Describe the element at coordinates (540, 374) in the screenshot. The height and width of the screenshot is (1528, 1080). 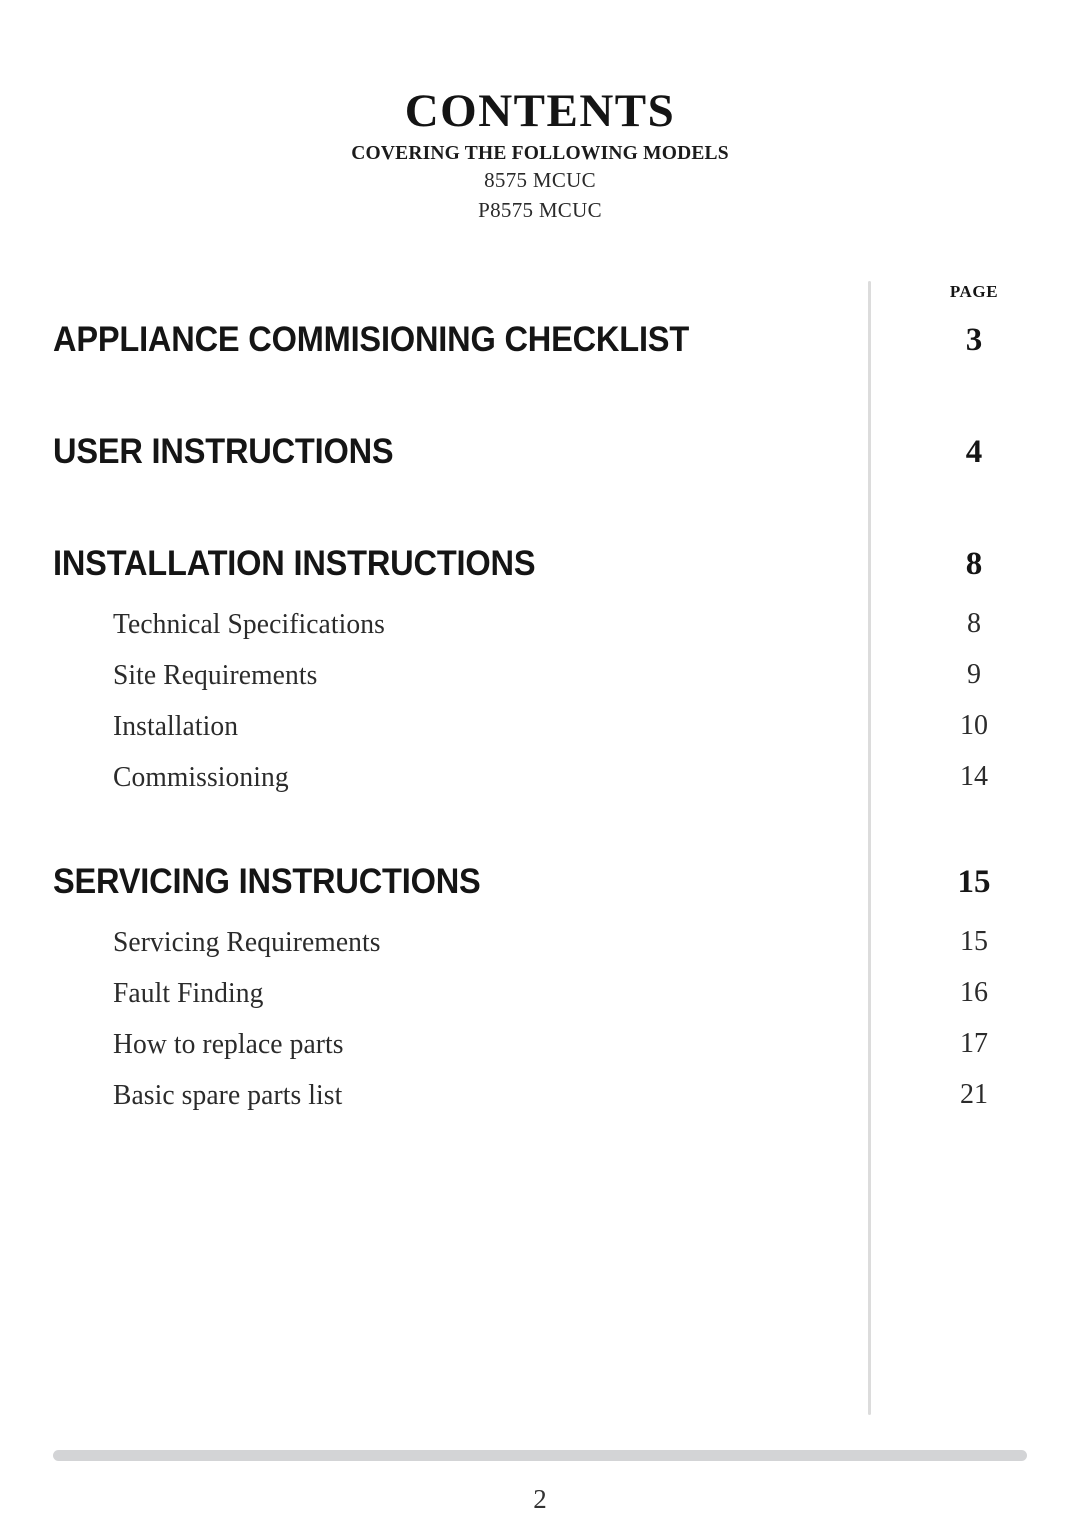
I see `toc-entry-major: APPLIANCE COMMISIONING CHECKLIST 3` at that location.